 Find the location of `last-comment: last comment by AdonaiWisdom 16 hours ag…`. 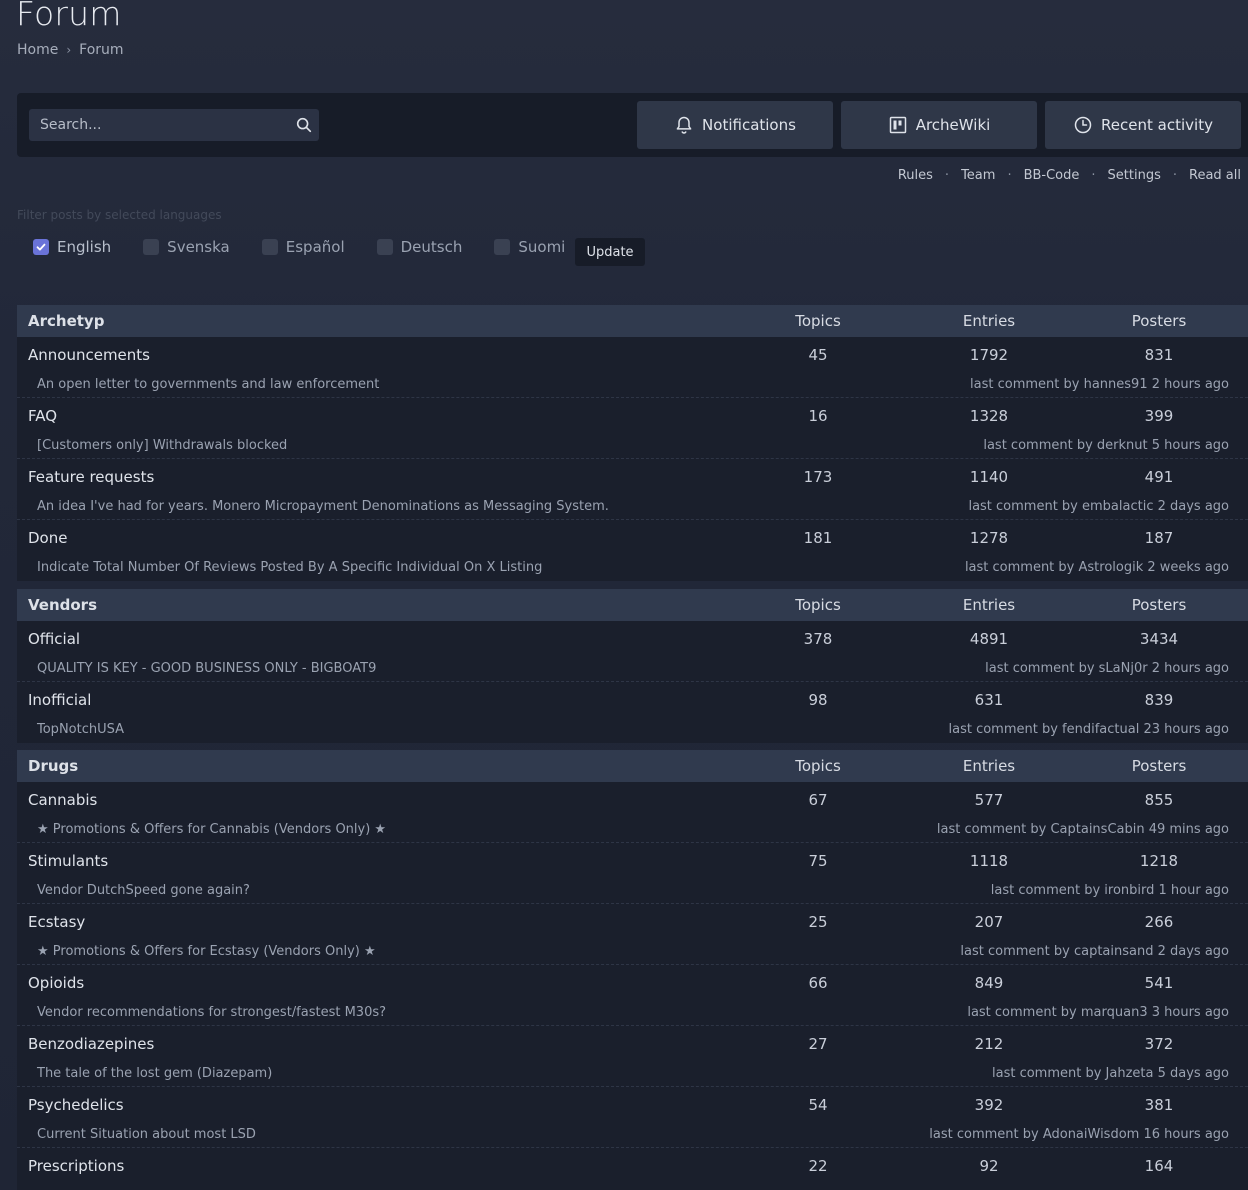

last-comment: last comment by AdonaiWisdom 16 hours ag… is located at coordinates (1079, 1134).